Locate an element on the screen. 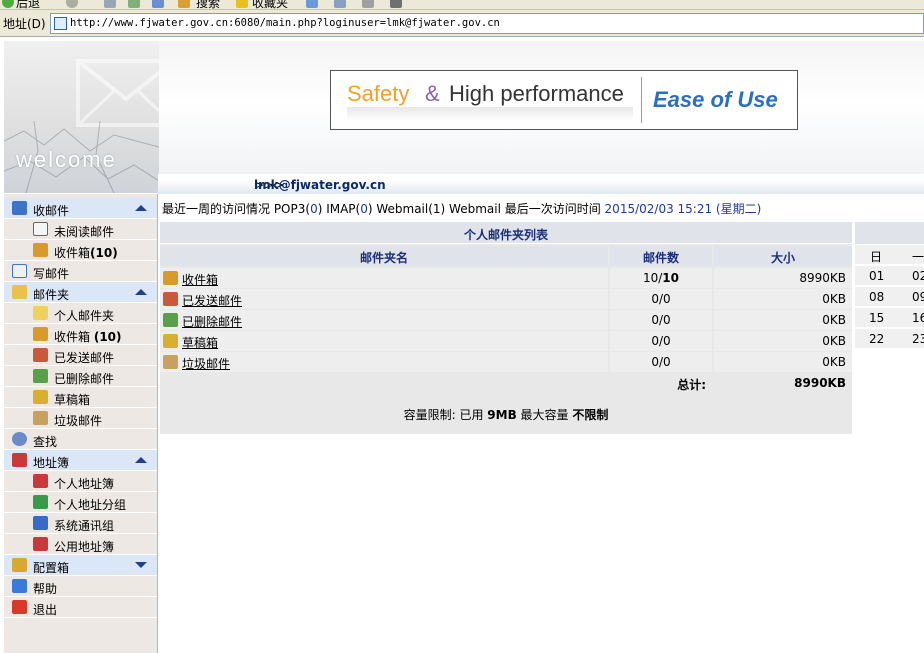 The height and width of the screenshot is (653, 924). search-button: 搜索 is located at coordinates (208, 4).